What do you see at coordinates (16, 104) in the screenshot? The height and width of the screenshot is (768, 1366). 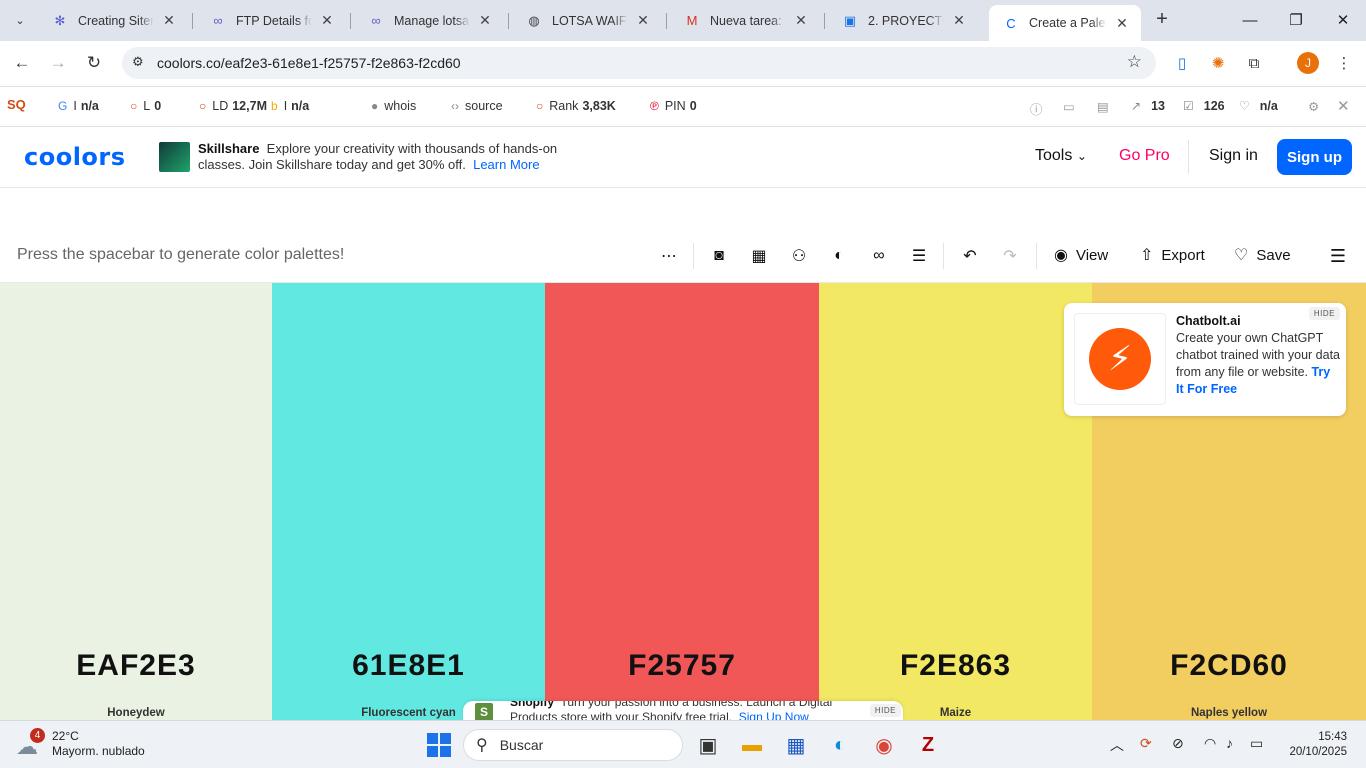 I see `seoquake-logo-icon: SQ` at bounding box center [16, 104].